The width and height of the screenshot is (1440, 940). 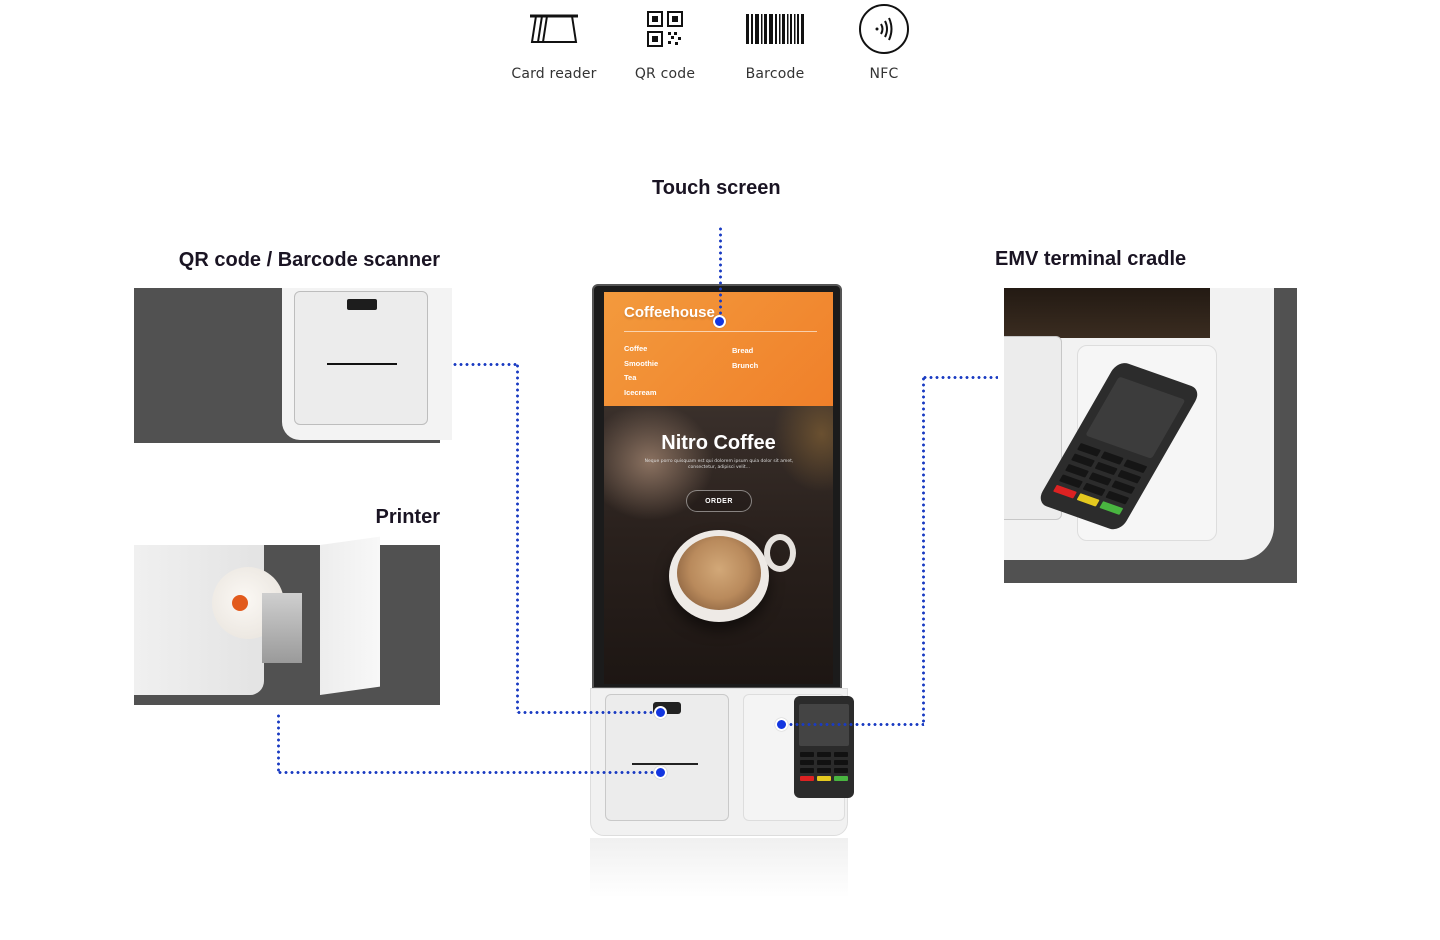 I want to click on scanner-title: QR code / Barcode scanner, so click(x=309, y=260).